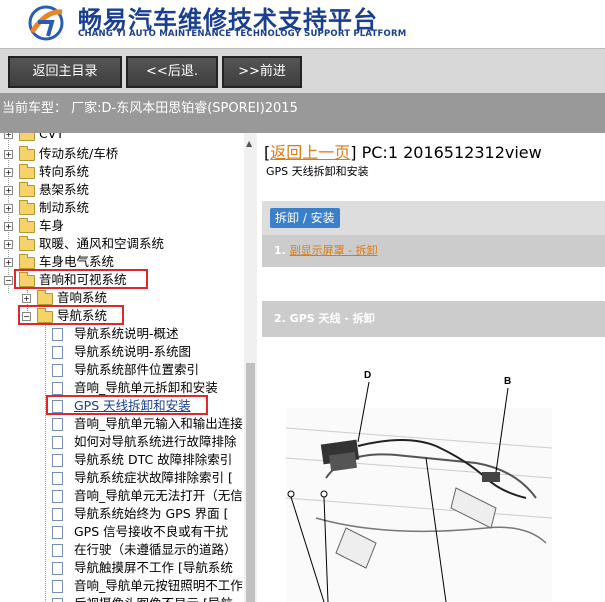  Describe the element at coordinates (249, 143) in the screenshot. I see `scroll-up-icon: ▲` at that location.